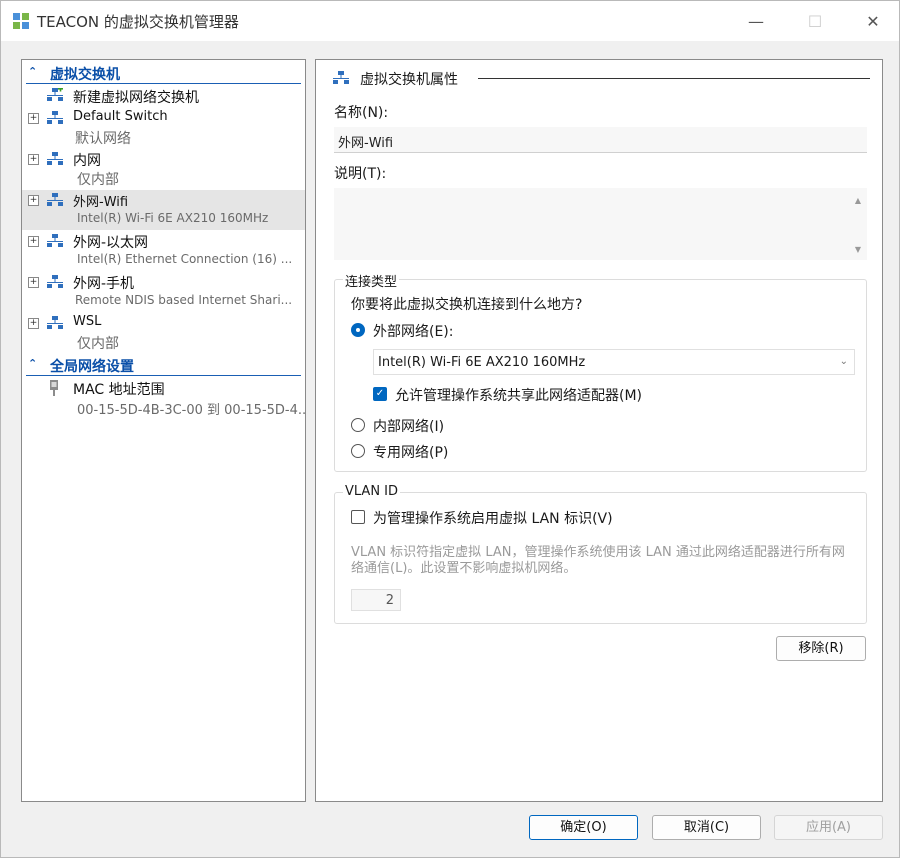 The width and height of the screenshot is (902, 860). I want to click on scroll-down-icon: ▼, so click(858, 249).